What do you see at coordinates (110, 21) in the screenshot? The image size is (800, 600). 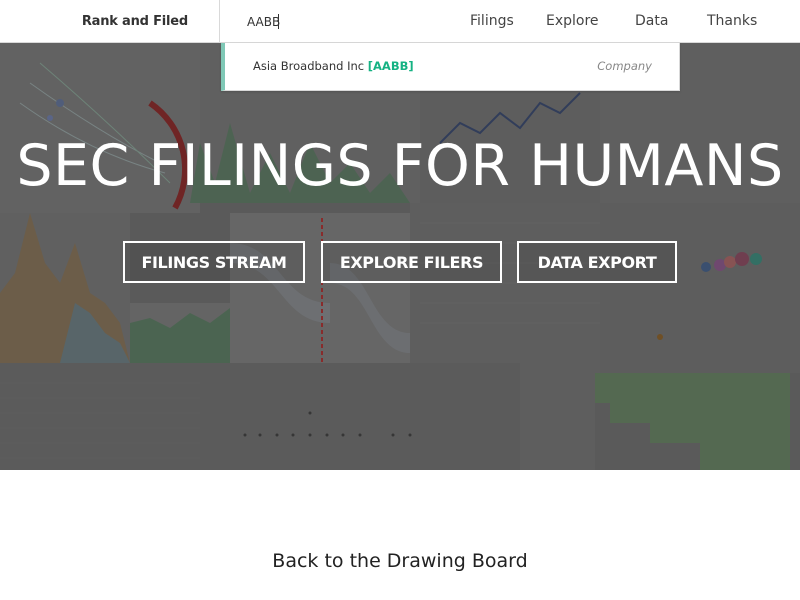 I see `brand-link: Rank and Filed` at bounding box center [110, 21].